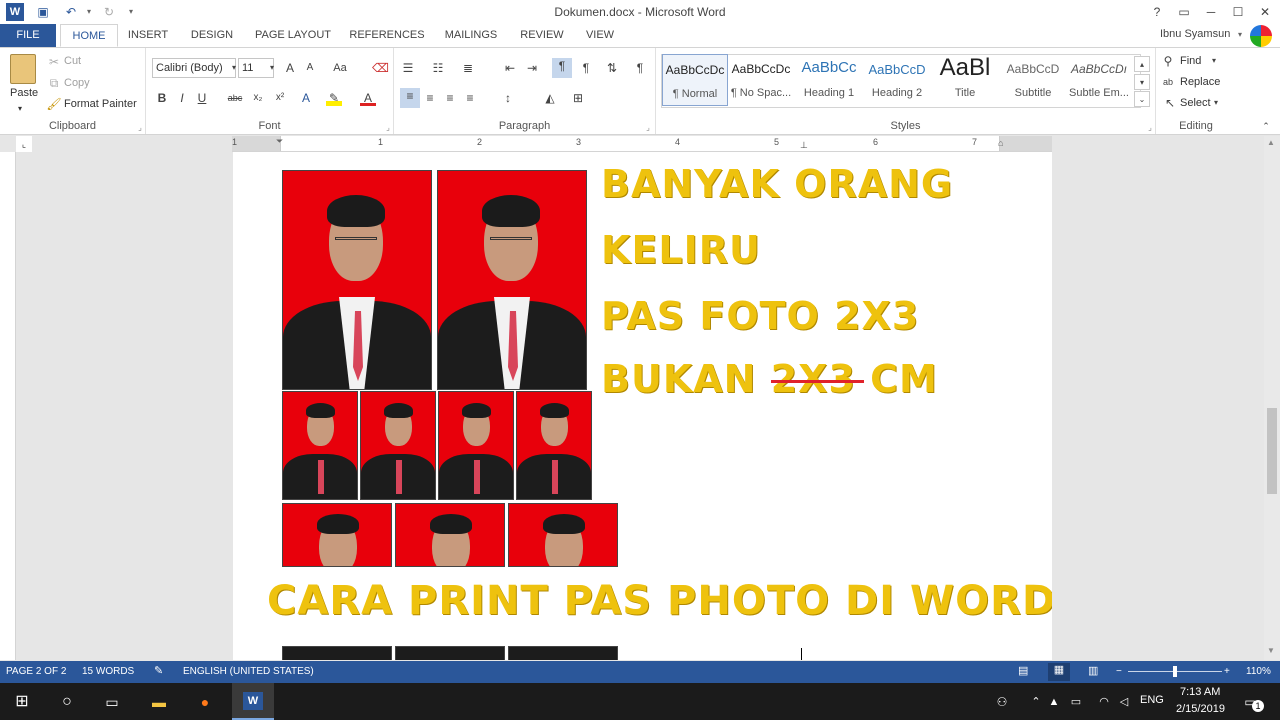  Describe the element at coordinates (1152, 700) in the screenshot. I see `input-language: ENG` at that location.